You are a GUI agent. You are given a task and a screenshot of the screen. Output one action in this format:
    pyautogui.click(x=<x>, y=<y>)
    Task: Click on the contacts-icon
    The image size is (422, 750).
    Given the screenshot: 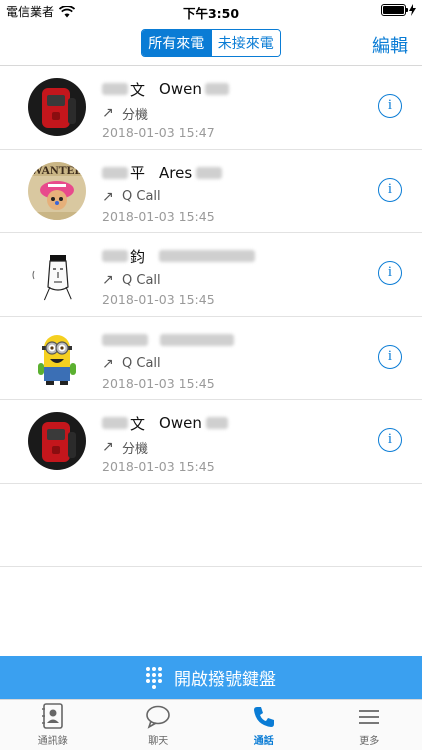 What is the action you would take?
    pyautogui.click(x=52, y=716)
    